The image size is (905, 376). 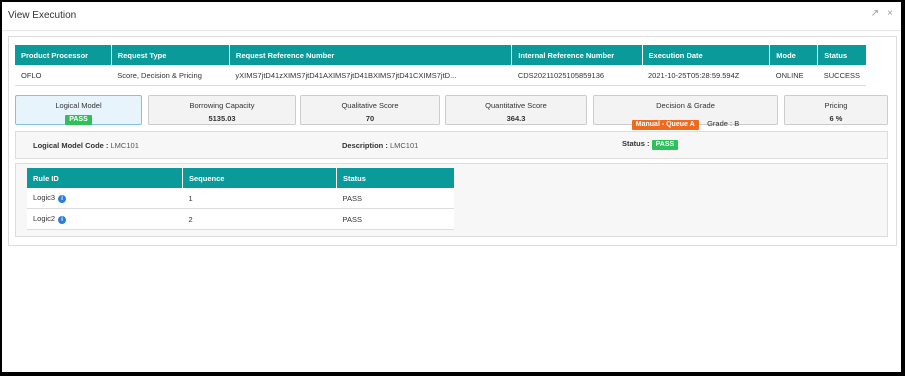 What do you see at coordinates (370, 105) in the screenshot?
I see `tile-label: Qualitative Score` at bounding box center [370, 105].